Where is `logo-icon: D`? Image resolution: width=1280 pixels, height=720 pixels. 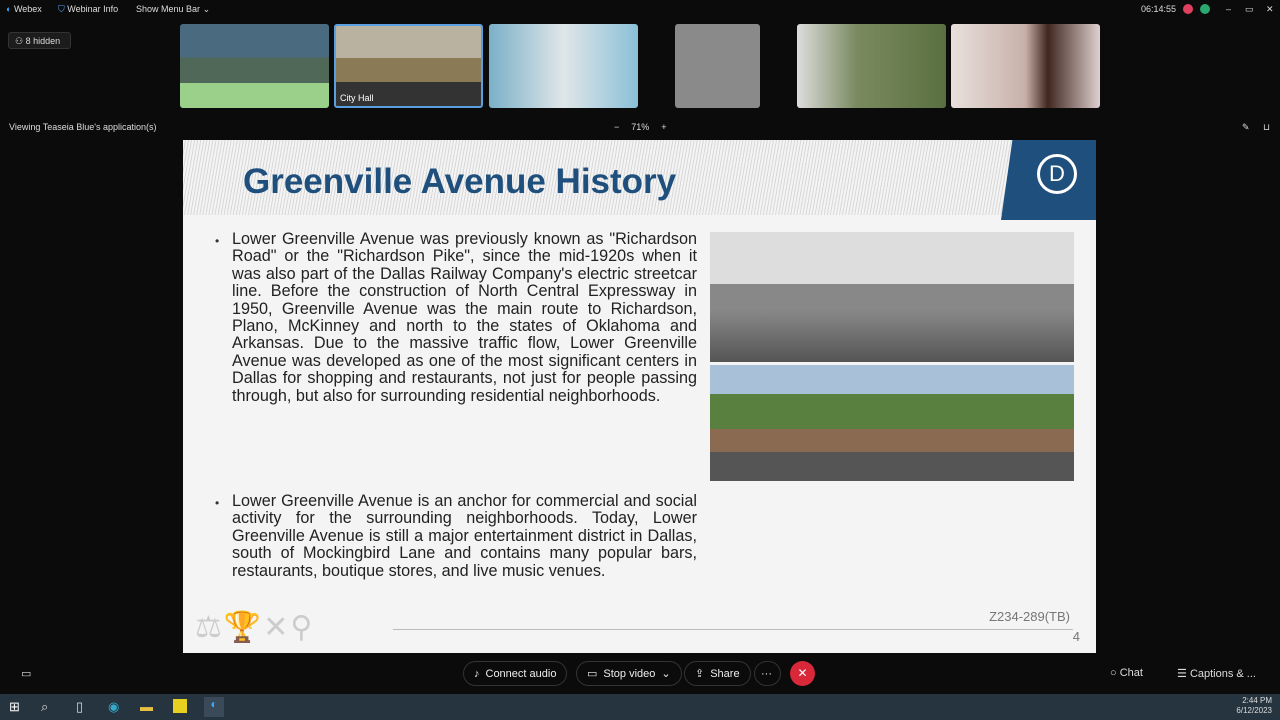 logo-icon: D is located at coordinates (1057, 174).